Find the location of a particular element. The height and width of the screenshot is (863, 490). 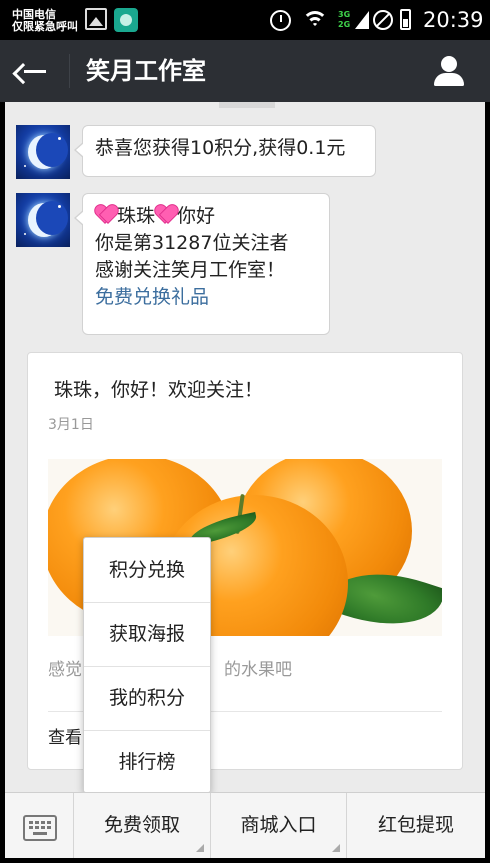

menu-mall-entry-label: 商城入口 is located at coordinates (278, 825).